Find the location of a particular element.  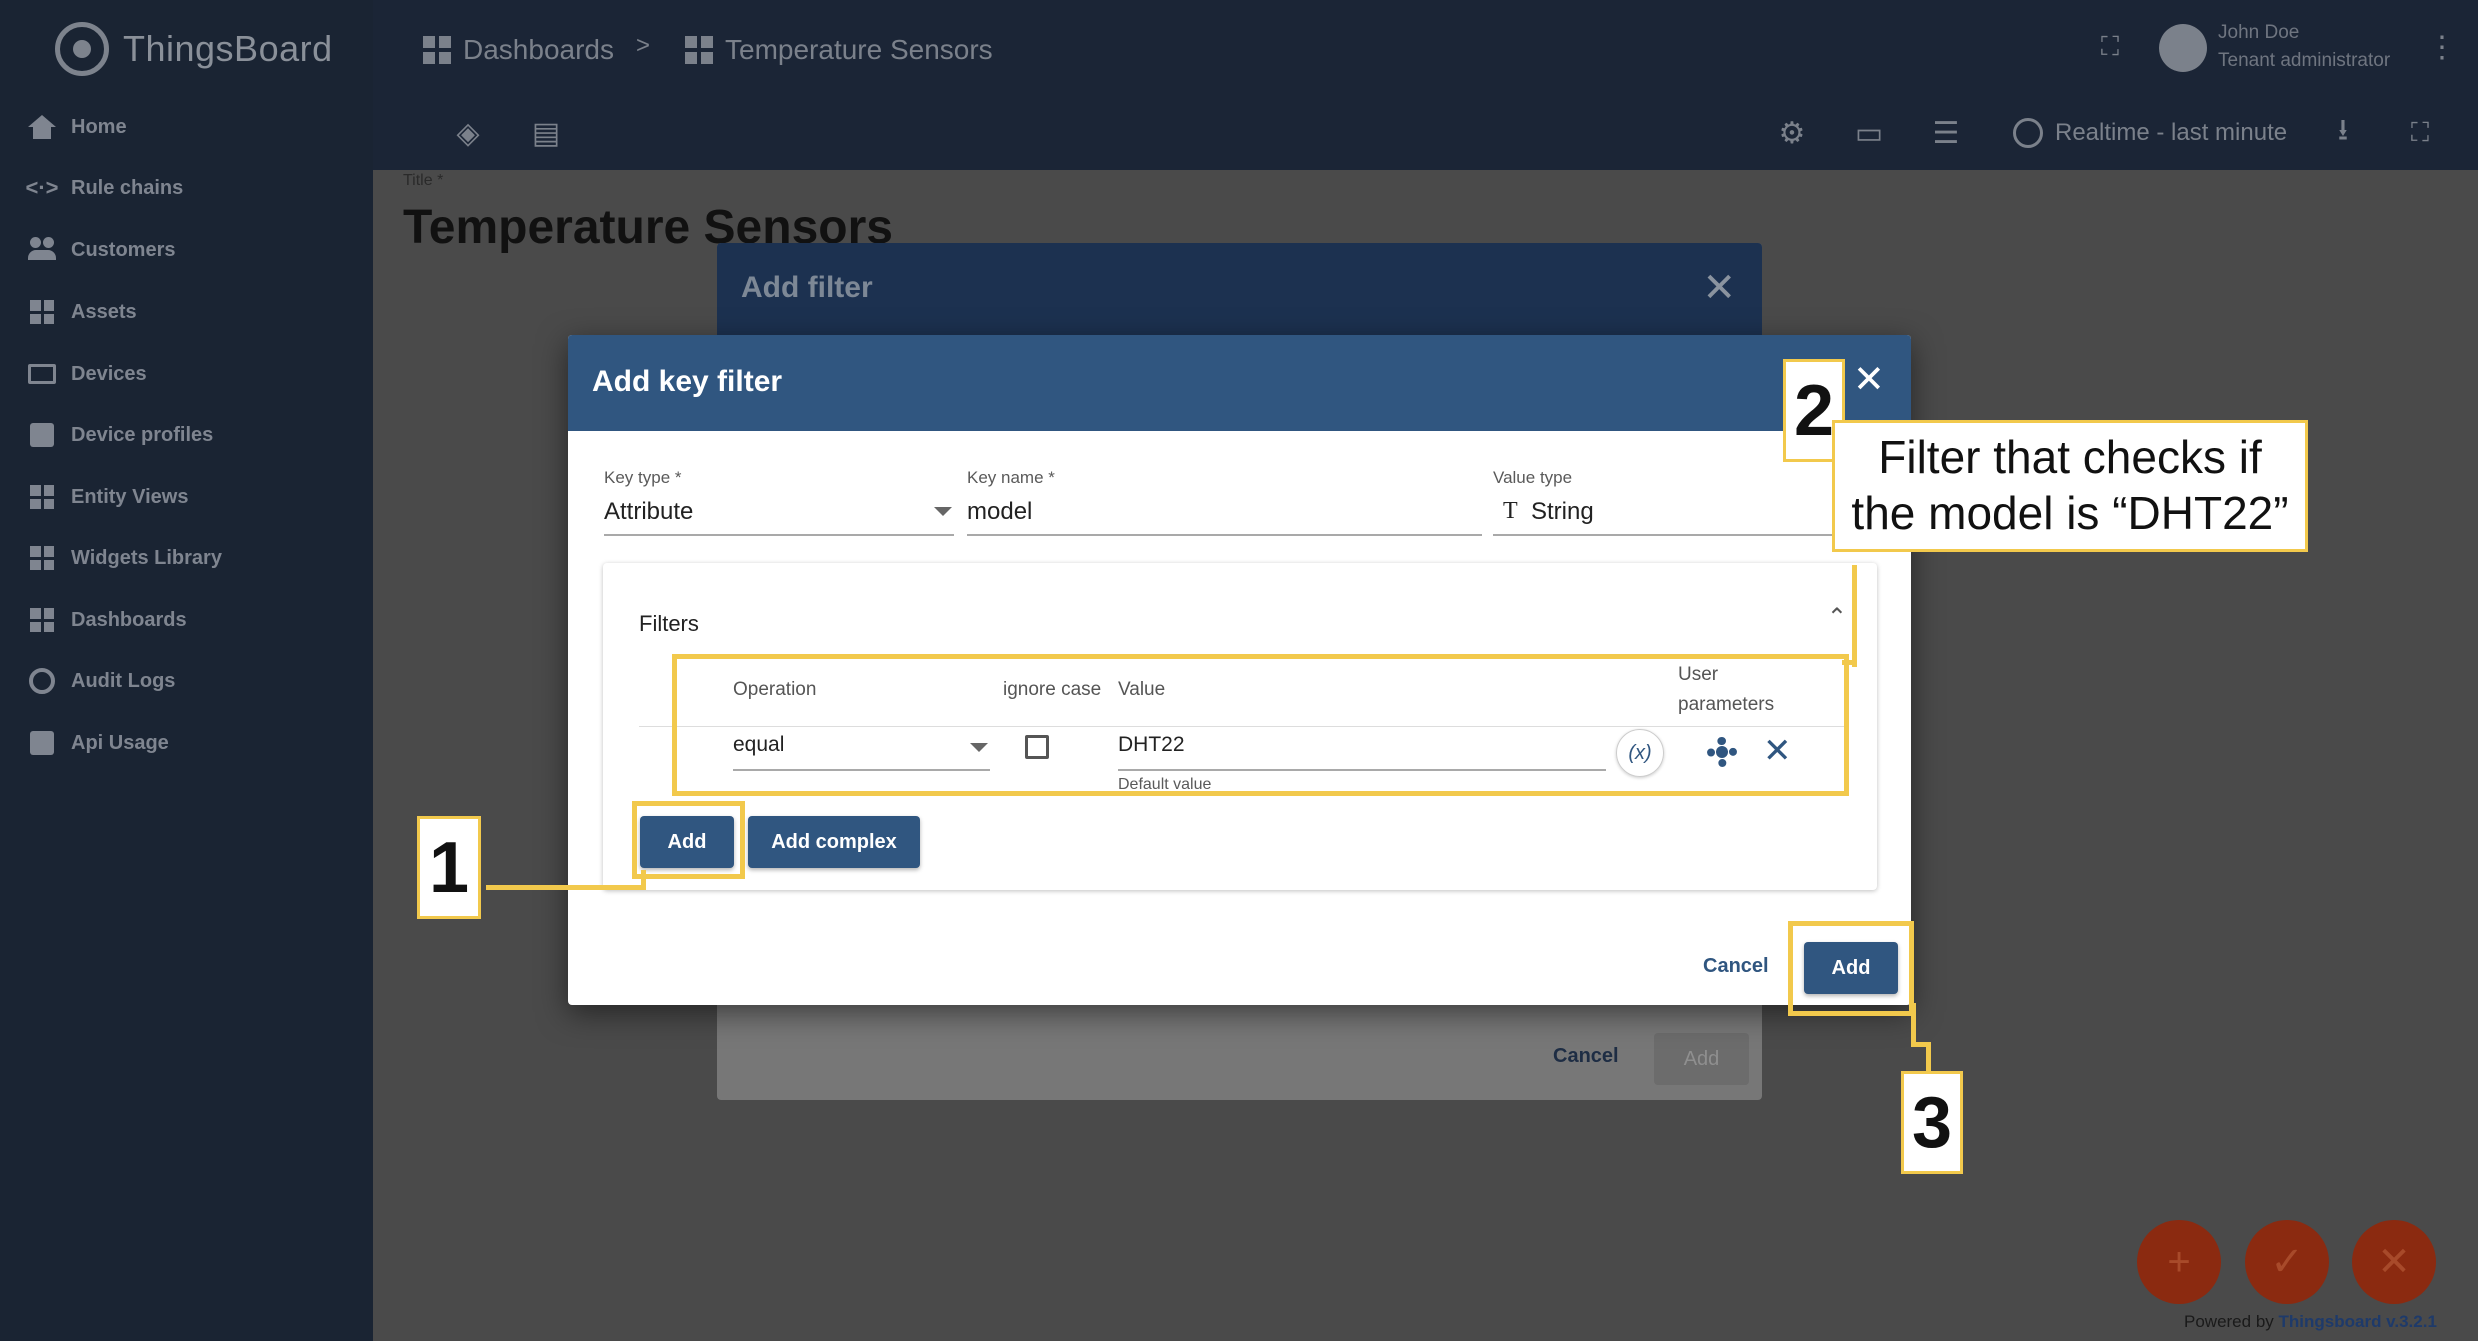

add-button: Add is located at coordinates (1701, 1059).